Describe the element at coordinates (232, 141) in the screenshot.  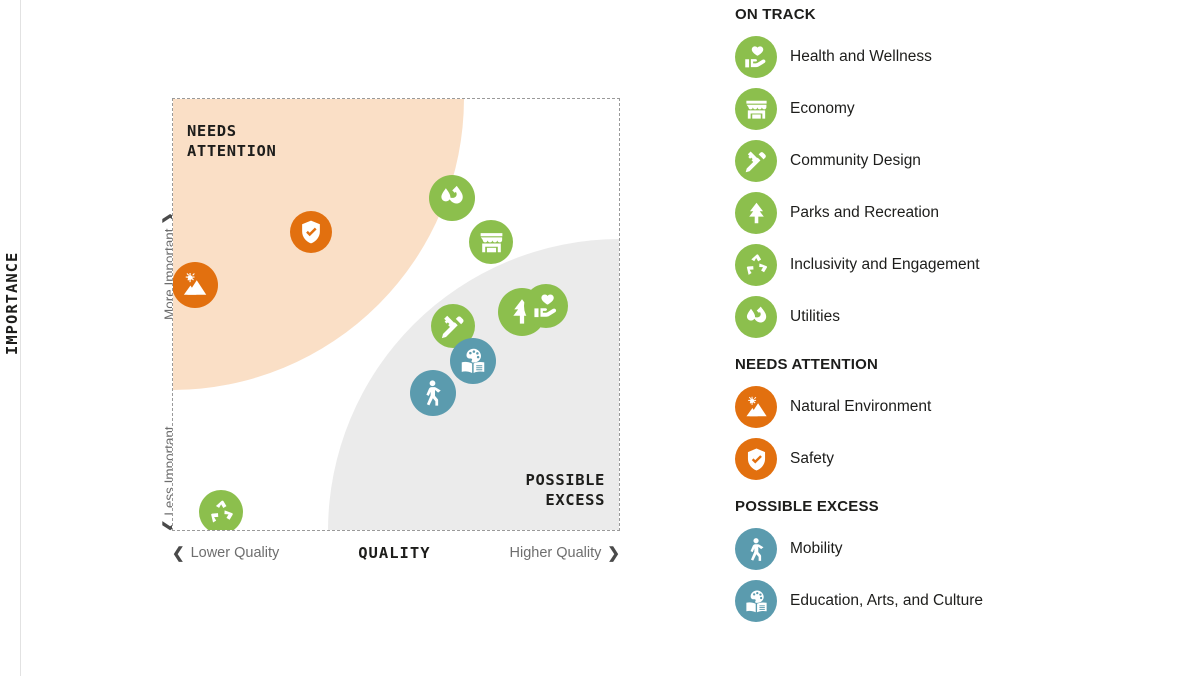
I see `zone-label-needs-attention: NEEDS ATTENTION` at that location.